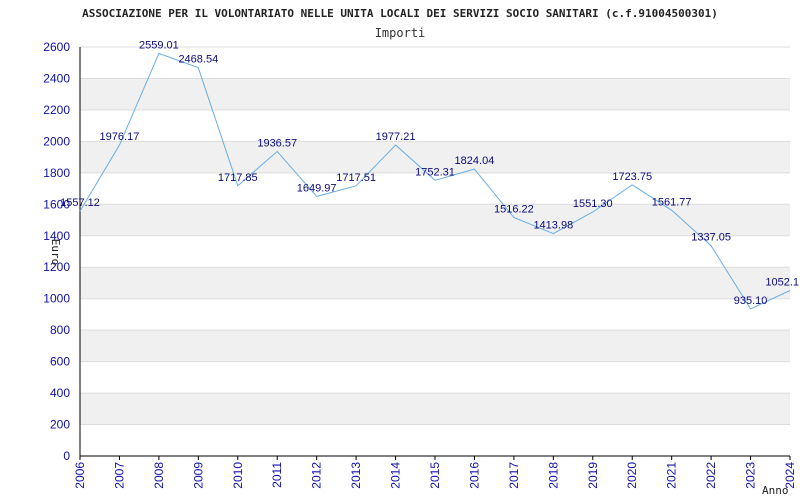  I want to click on data-label: 2559.01, so click(159, 45).